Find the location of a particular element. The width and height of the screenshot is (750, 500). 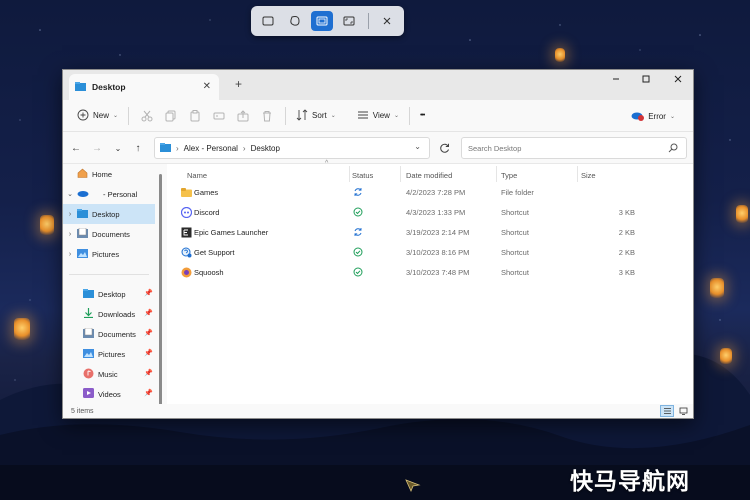

quick-access-music: Music 📌 is located at coordinates (109, 374).